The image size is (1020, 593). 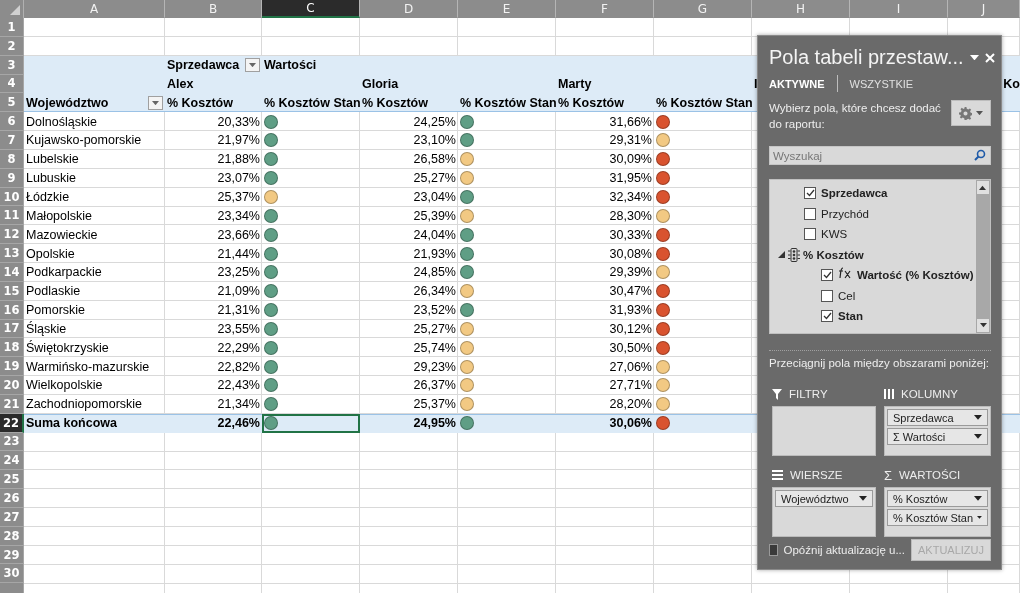 What do you see at coordinates (605, 9) in the screenshot?
I see `column-header: F` at bounding box center [605, 9].